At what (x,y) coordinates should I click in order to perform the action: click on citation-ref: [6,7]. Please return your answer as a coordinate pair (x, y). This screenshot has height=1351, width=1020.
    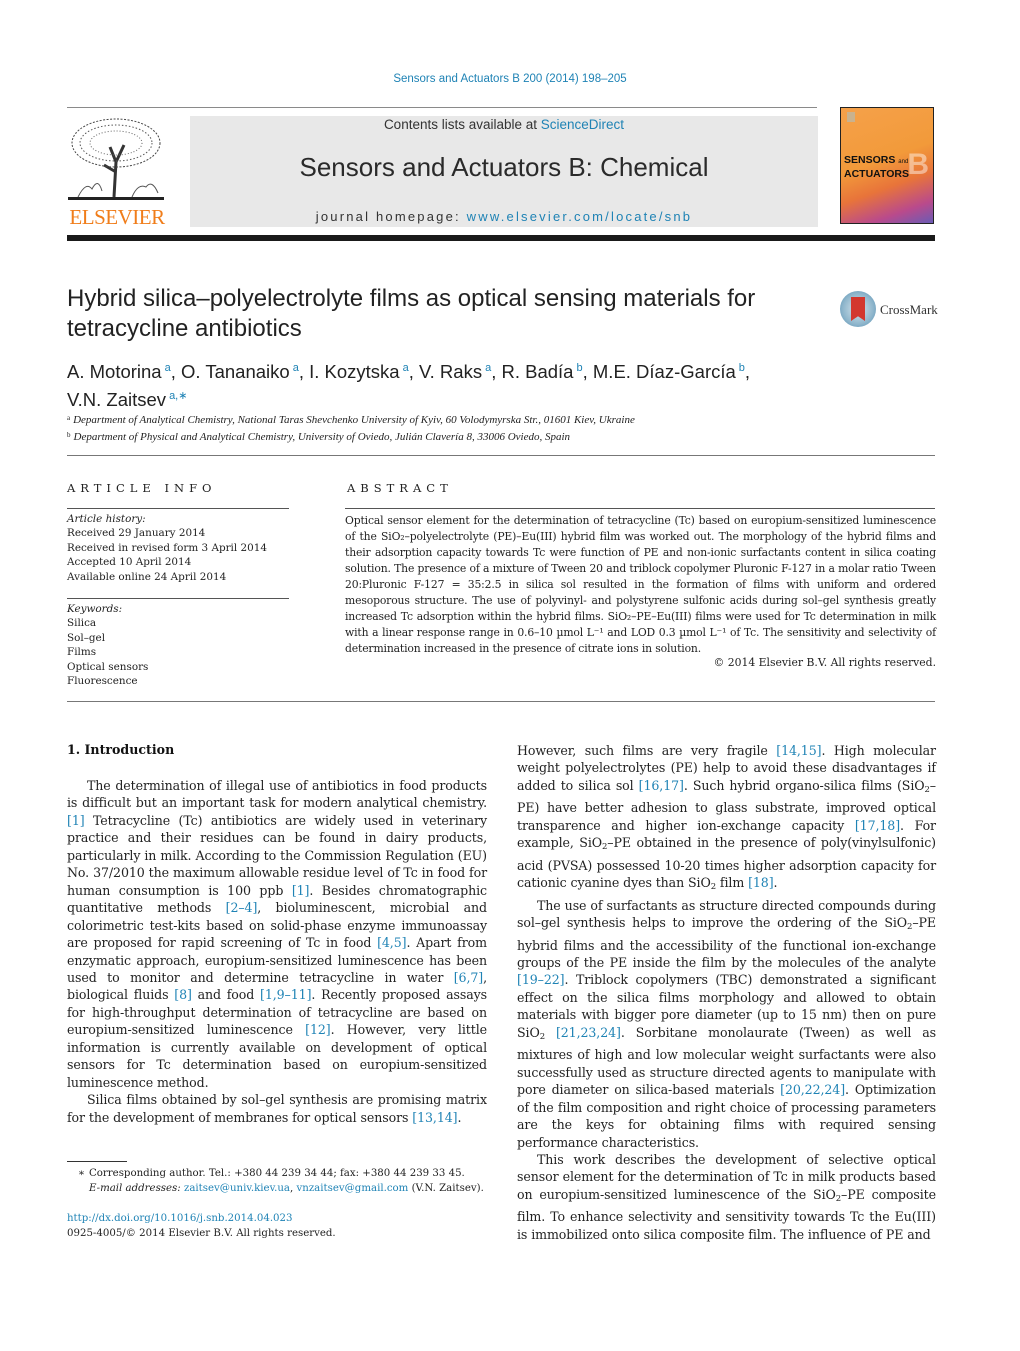
    Looking at the image, I should click on (468, 977).